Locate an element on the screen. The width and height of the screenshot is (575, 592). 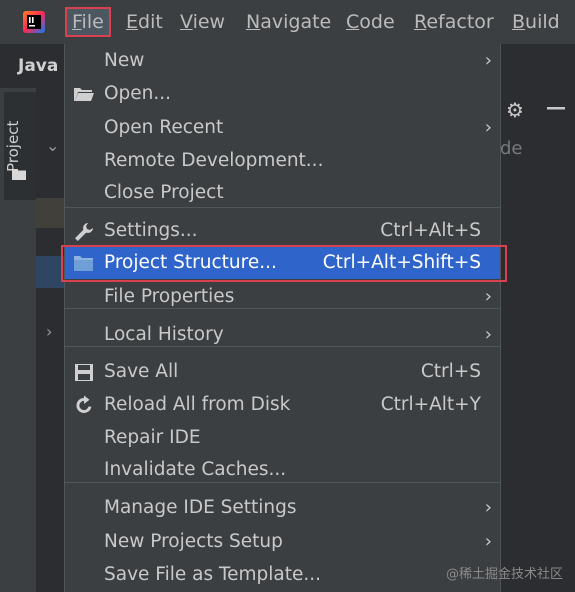
menu-item-label: Close Project is located at coordinates (164, 192).